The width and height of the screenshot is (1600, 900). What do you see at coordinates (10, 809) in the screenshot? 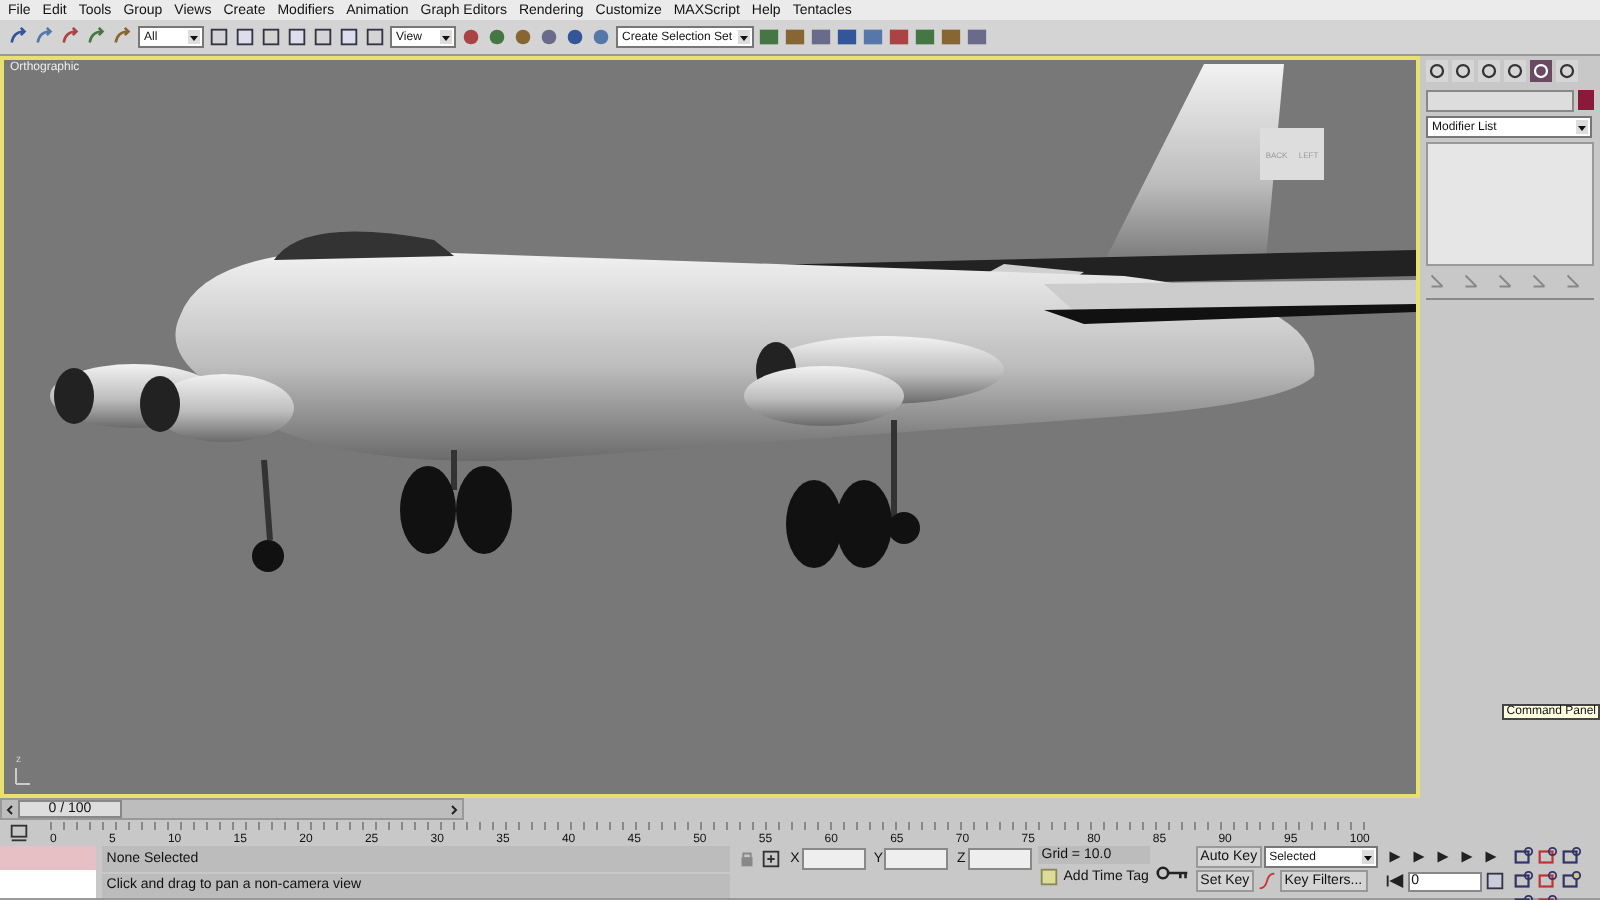
I see `previous-frame-button` at bounding box center [10, 809].